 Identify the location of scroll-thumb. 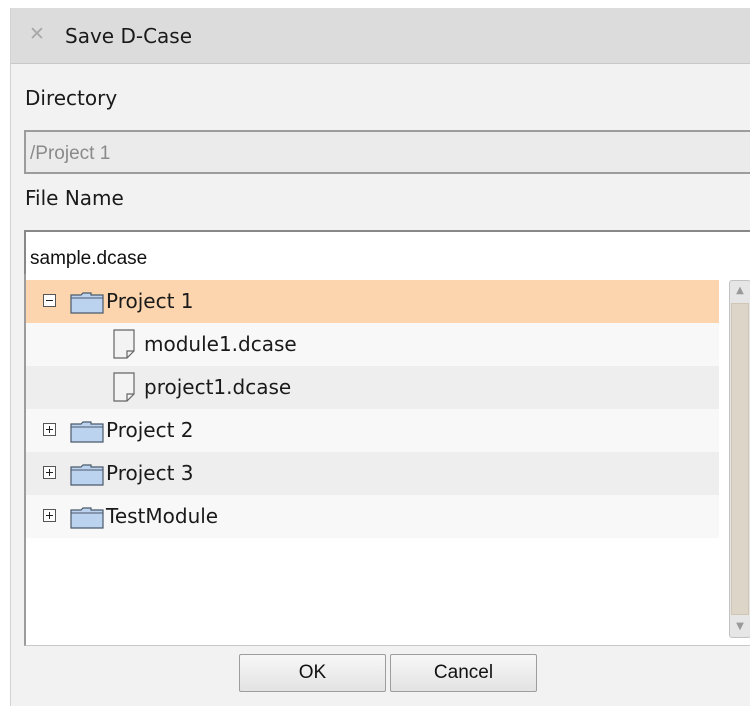
(740, 459).